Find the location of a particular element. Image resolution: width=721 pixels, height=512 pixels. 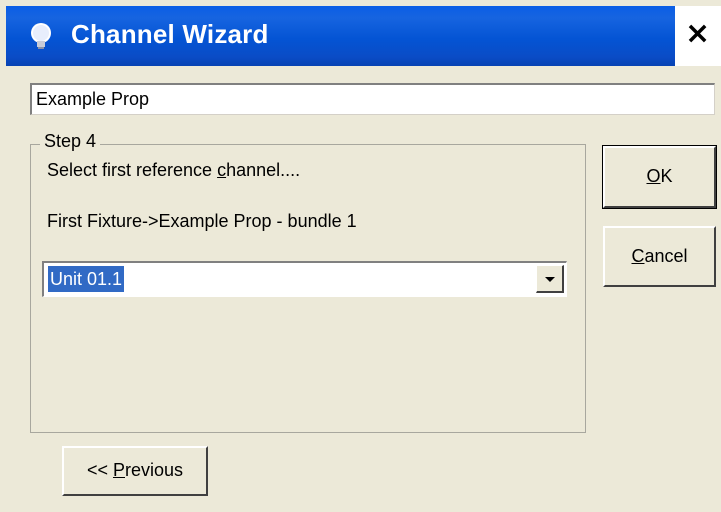

fixture-path-label: First Fixture->Example Prop - bundle 1 is located at coordinates (202, 221).